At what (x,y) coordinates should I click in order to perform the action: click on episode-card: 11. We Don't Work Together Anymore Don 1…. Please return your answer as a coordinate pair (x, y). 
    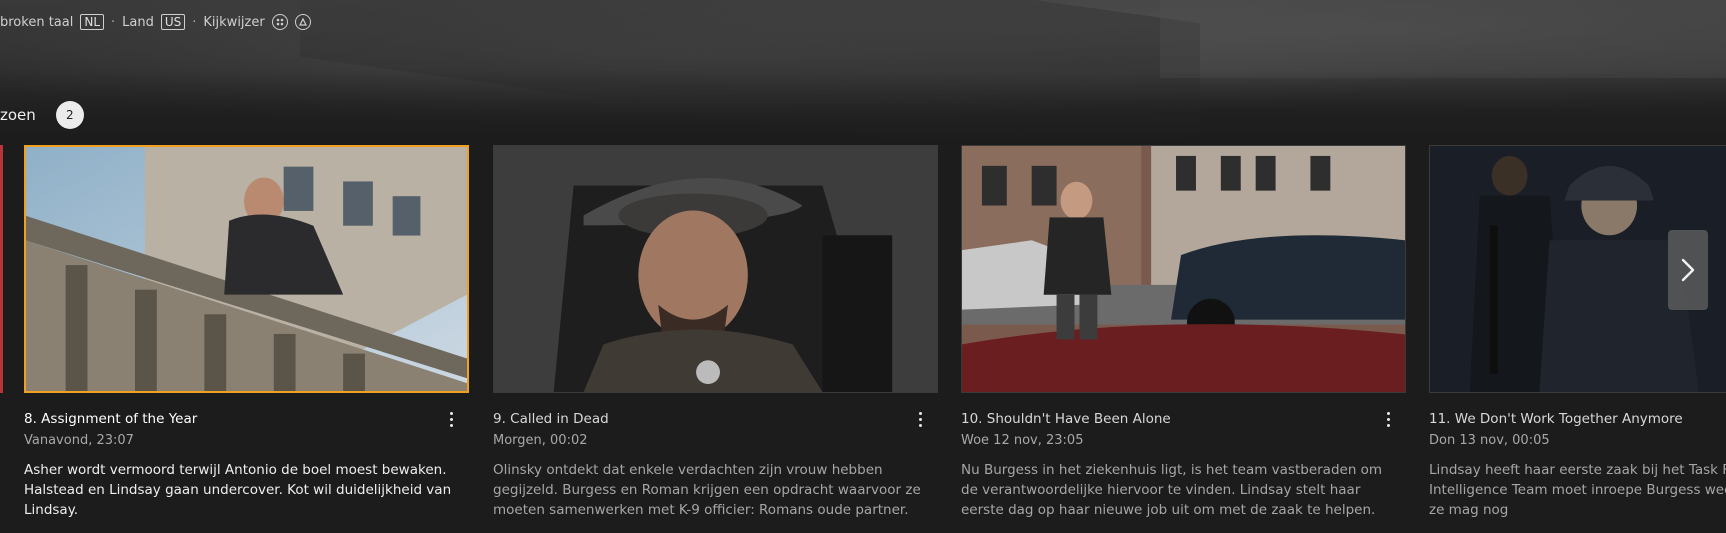
    Looking at the image, I should click on (1577, 332).